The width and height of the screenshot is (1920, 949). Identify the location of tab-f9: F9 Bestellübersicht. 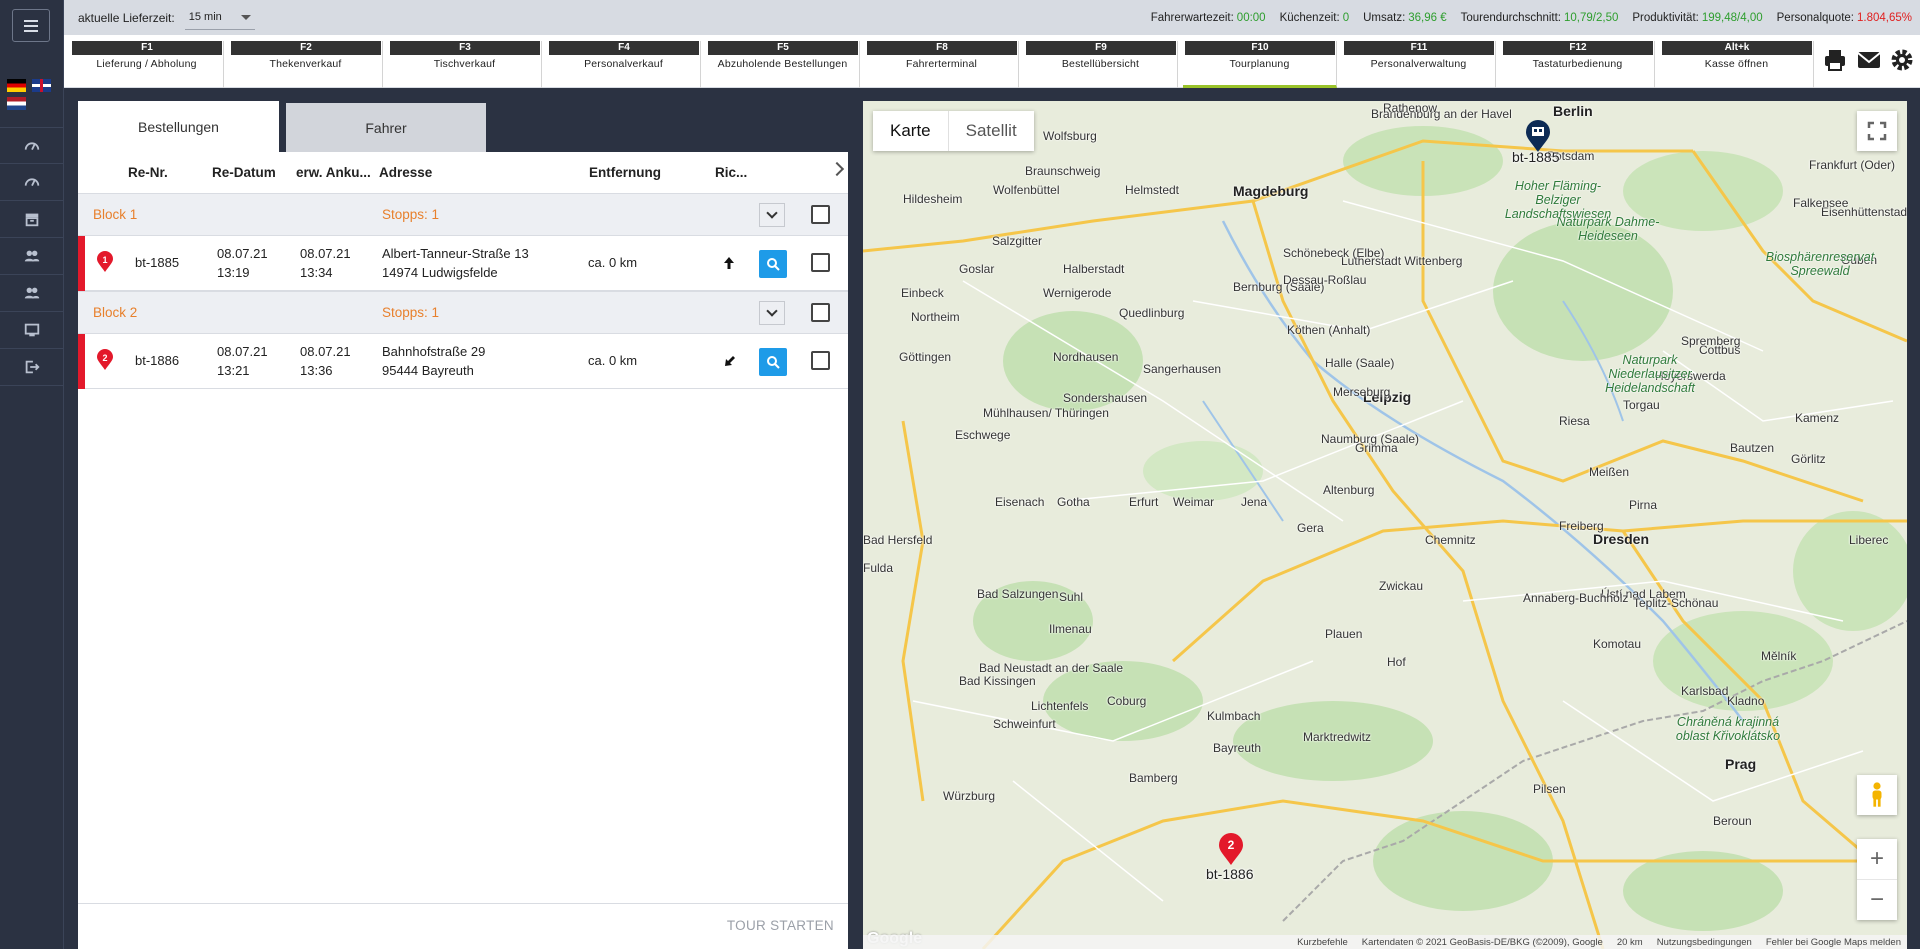
(1101, 64).